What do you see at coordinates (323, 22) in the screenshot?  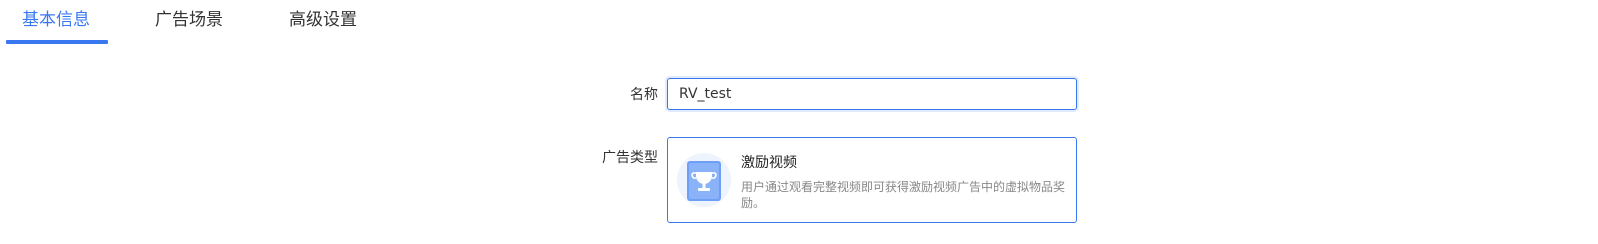 I see `tab-advanced-settings: 高级设置` at bounding box center [323, 22].